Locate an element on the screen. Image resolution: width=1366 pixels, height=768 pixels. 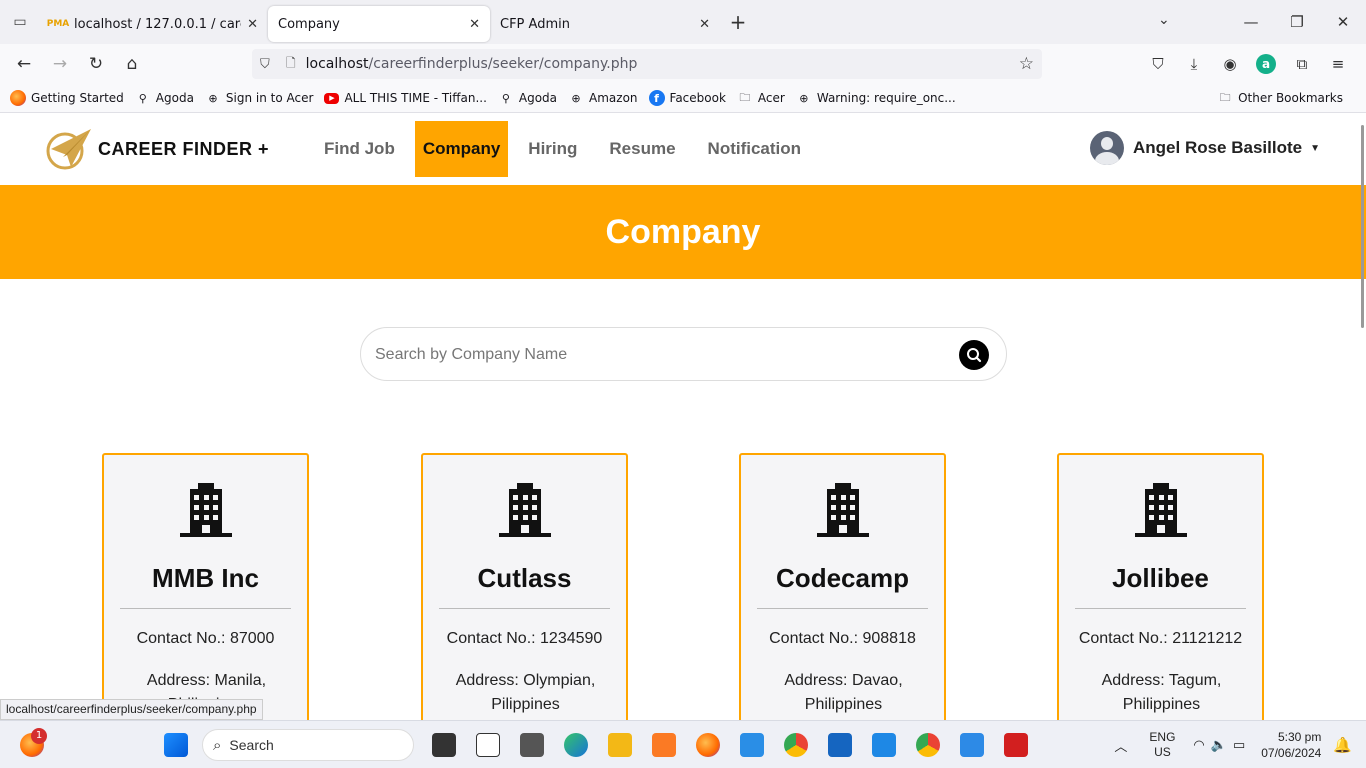
menu-hiring: Hiring is located at coordinates (552, 149).